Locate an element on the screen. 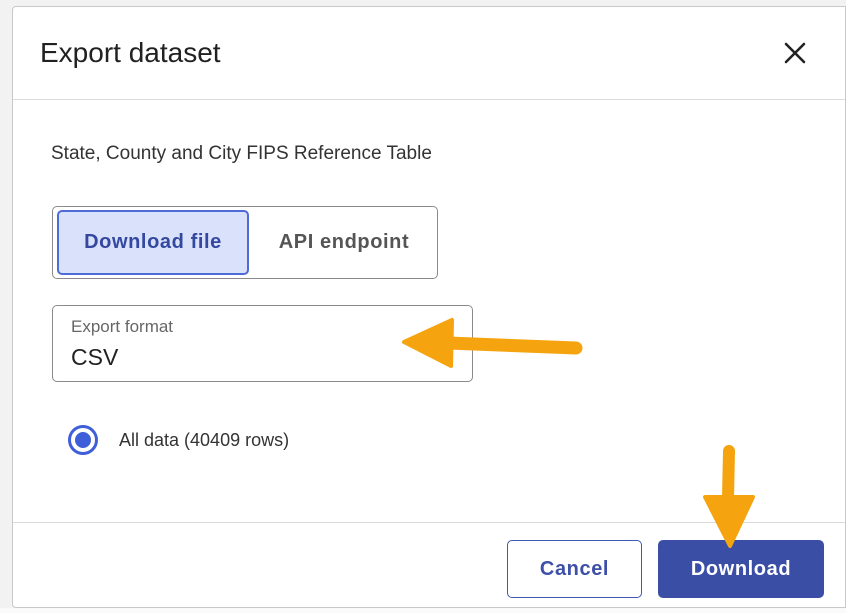 The width and height of the screenshot is (846, 613). export-format-select: Export format CSV is located at coordinates (262, 343).